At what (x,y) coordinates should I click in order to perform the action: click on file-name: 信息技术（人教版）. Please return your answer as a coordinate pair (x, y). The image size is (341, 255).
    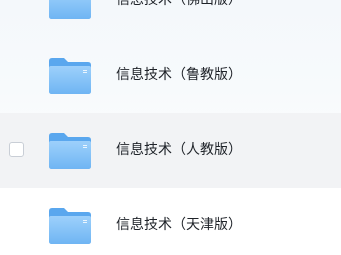
    Looking at the image, I should click on (179, 150).